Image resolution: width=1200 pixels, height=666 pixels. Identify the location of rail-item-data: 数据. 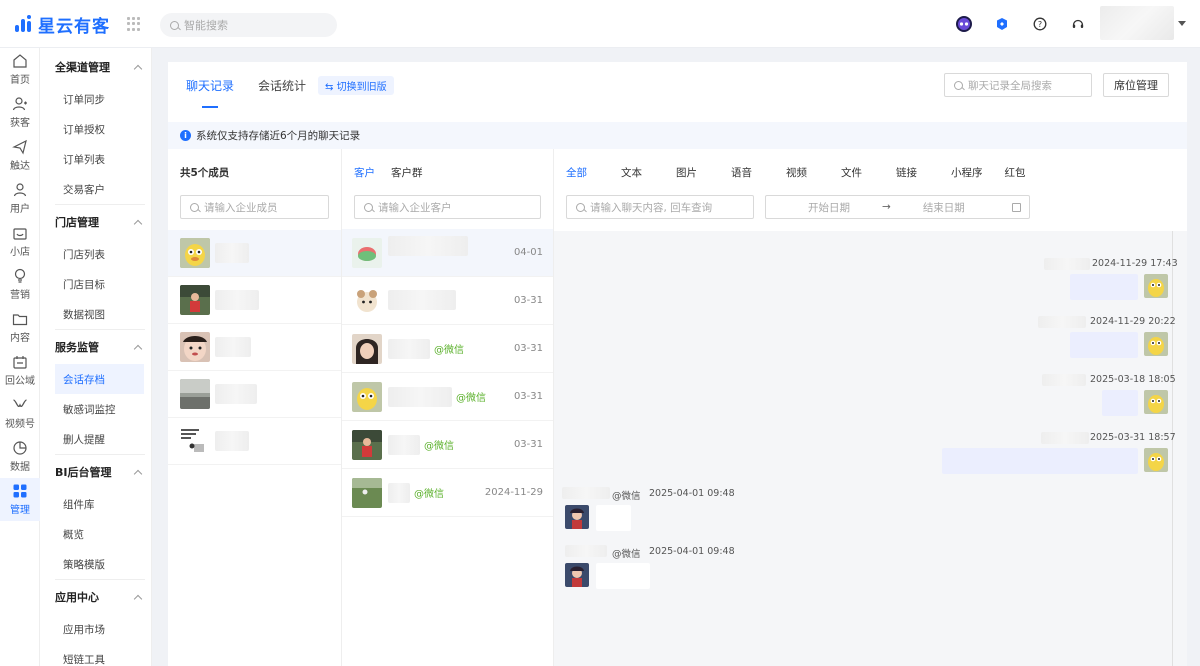
(20, 456).